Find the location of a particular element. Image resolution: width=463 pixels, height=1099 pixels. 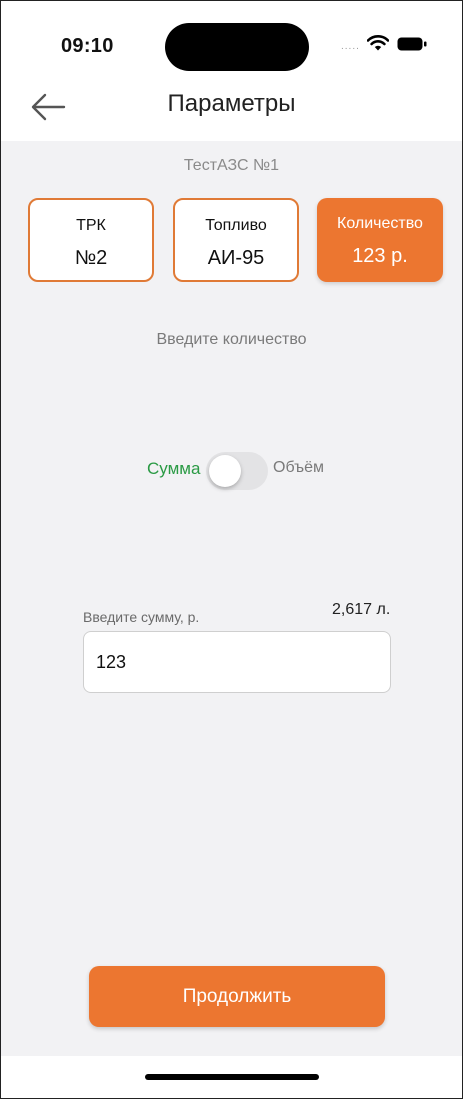

amount-volume-toggle-row: Сумма Объём is located at coordinates (231, 469).